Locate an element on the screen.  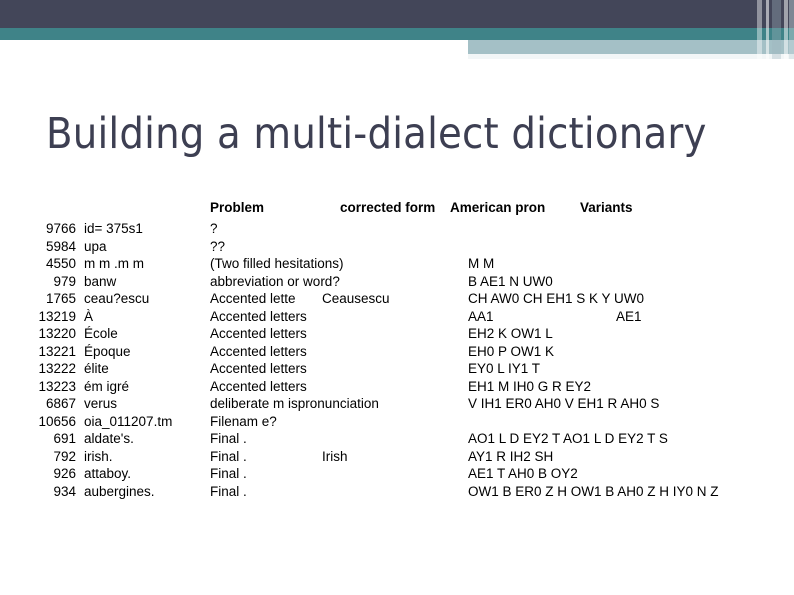
table-row: 4550 m m .m m (Two filled hesitations) M M is located at coordinates (397, 265).